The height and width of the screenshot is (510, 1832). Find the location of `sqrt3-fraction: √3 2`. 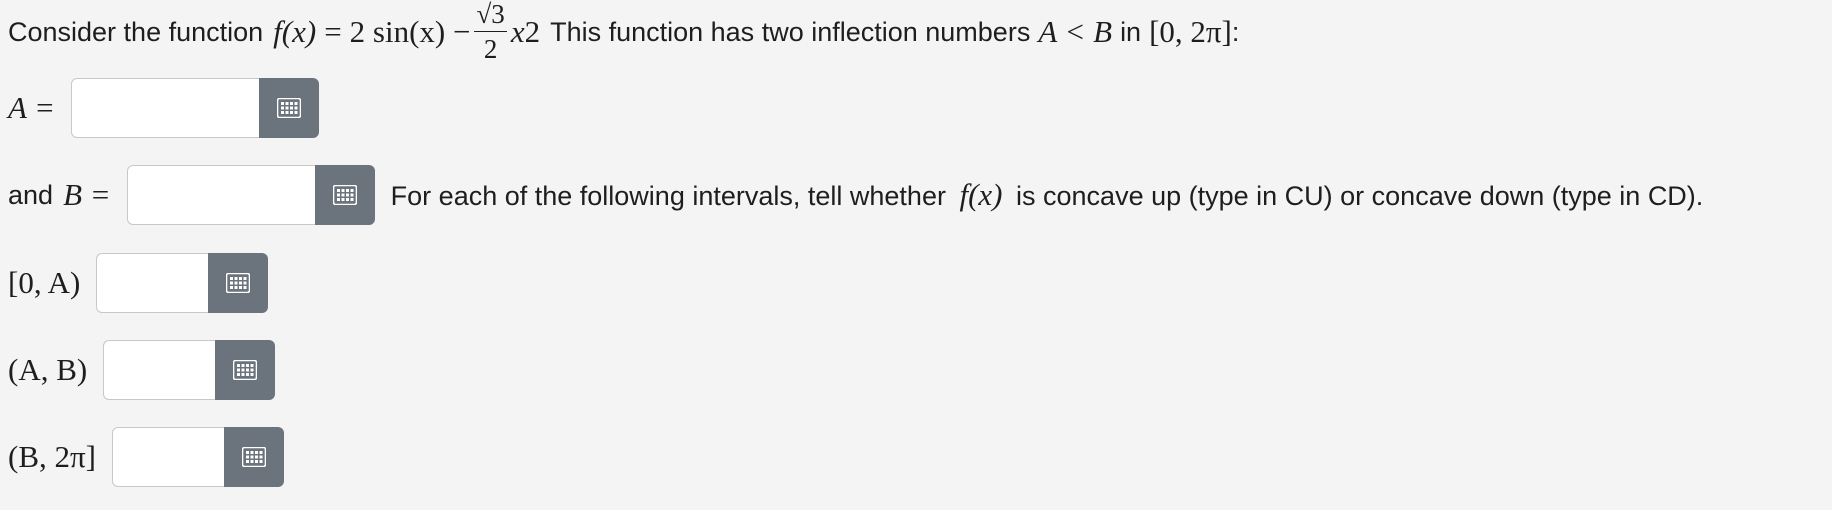

sqrt3-fraction: √3 2 is located at coordinates (490, 32).